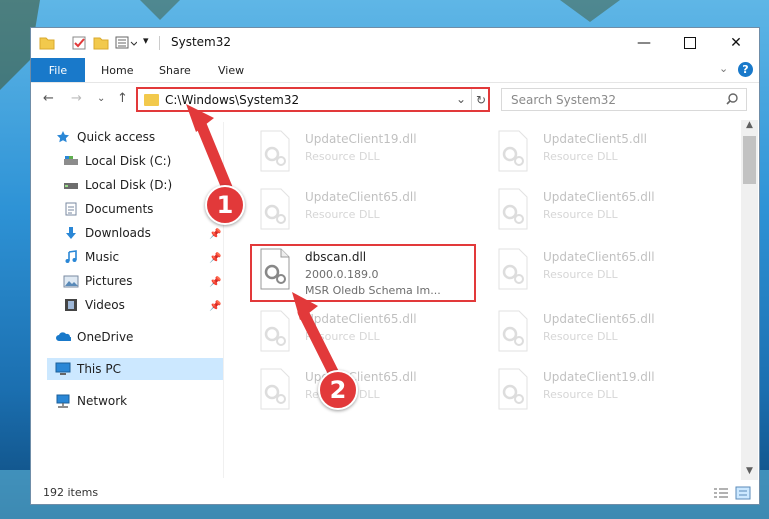 Image resolution: width=769 pixels, height=519 pixels. I want to click on scroll-down-icon: ▼, so click(749, 473).